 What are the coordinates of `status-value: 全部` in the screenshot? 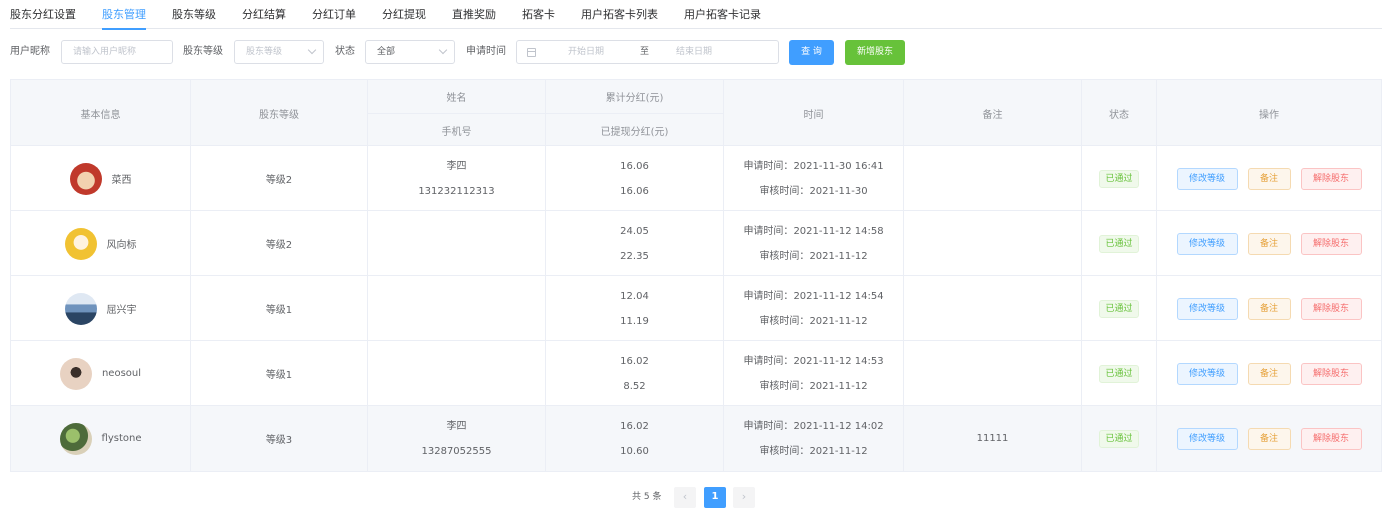 It's located at (386, 52).